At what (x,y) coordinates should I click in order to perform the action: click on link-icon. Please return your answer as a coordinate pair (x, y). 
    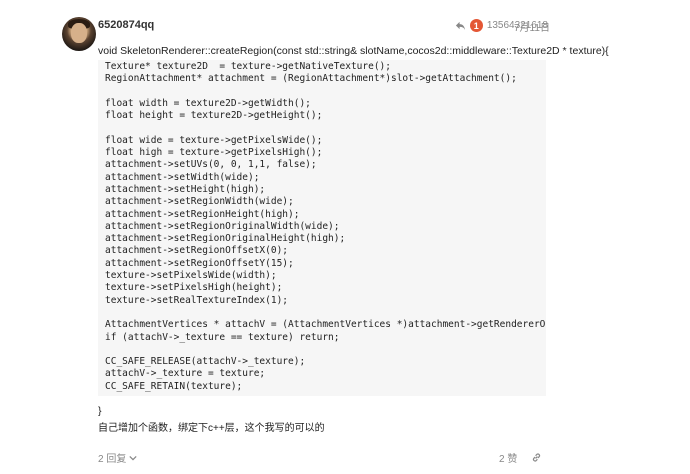
    Looking at the image, I should click on (536, 457).